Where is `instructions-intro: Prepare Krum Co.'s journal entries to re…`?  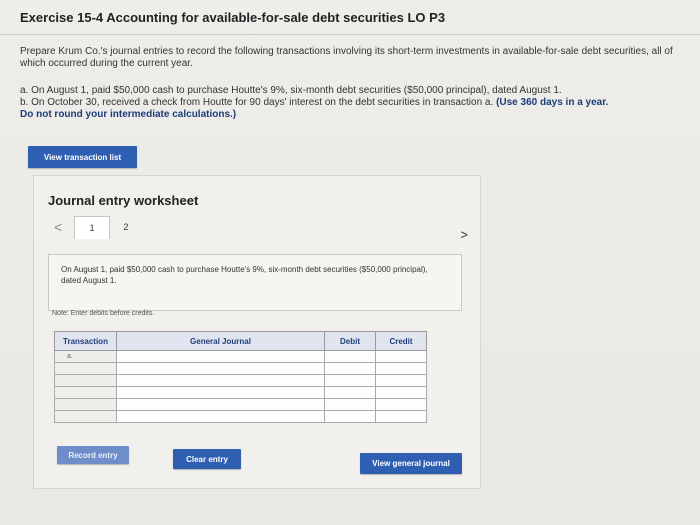
instructions-intro: Prepare Krum Co.'s journal entries to re… is located at coordinates (346, 57).